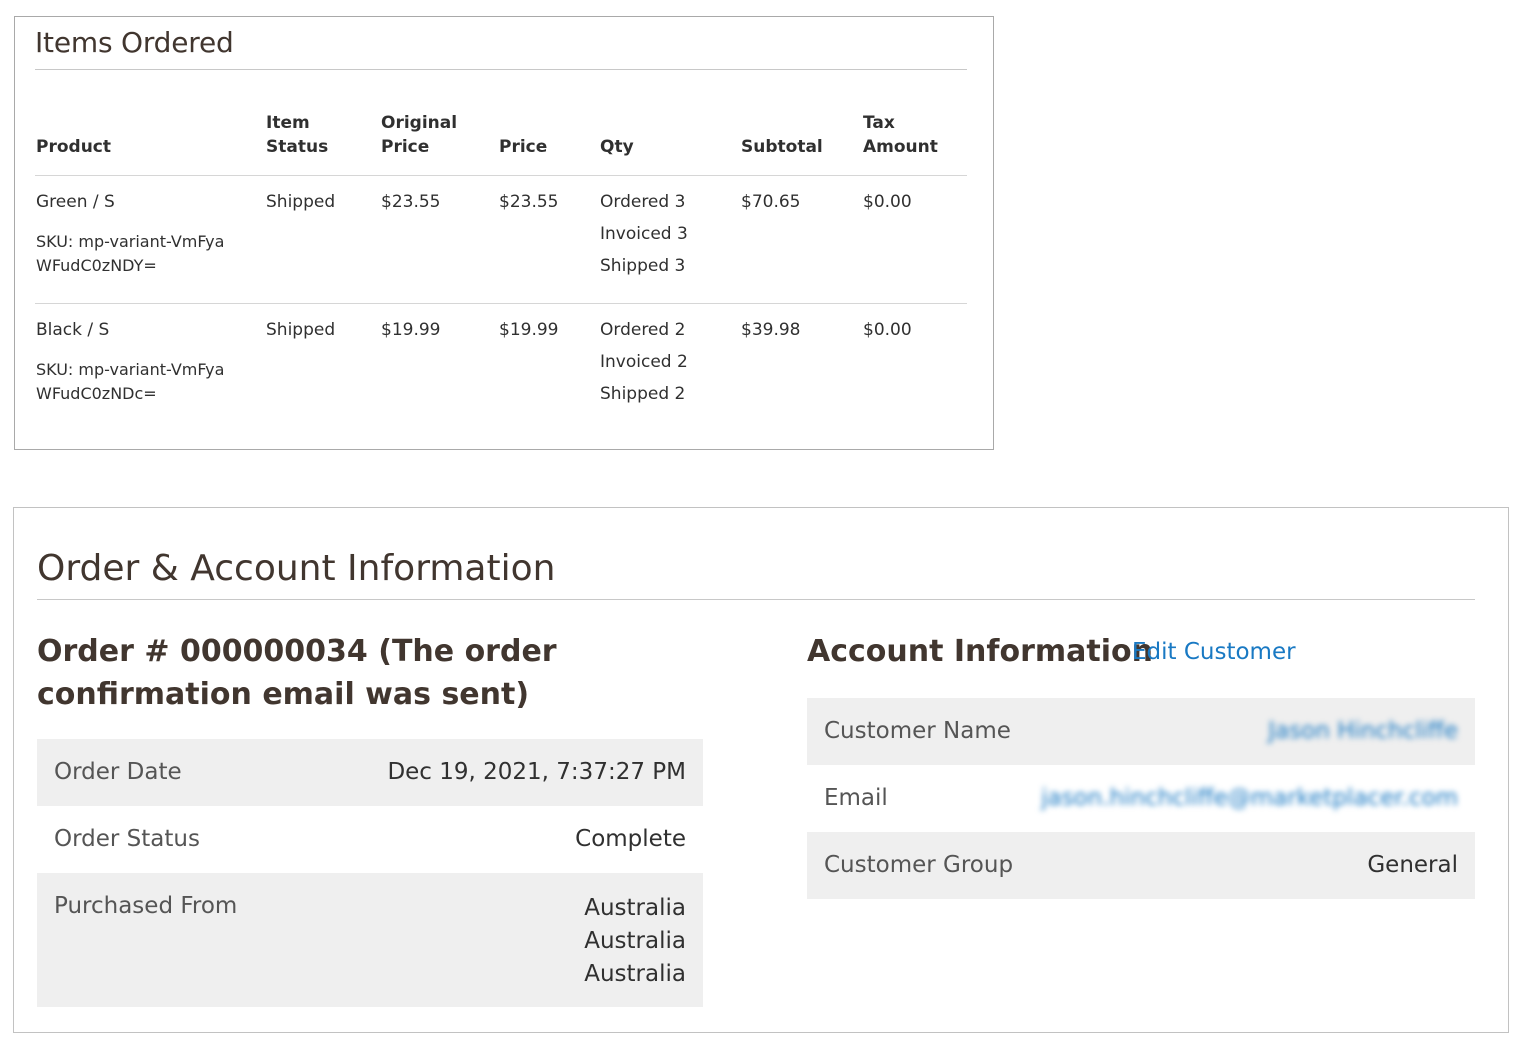  I want to click on qty-ordered: Ordered 3, so click(643, 202).